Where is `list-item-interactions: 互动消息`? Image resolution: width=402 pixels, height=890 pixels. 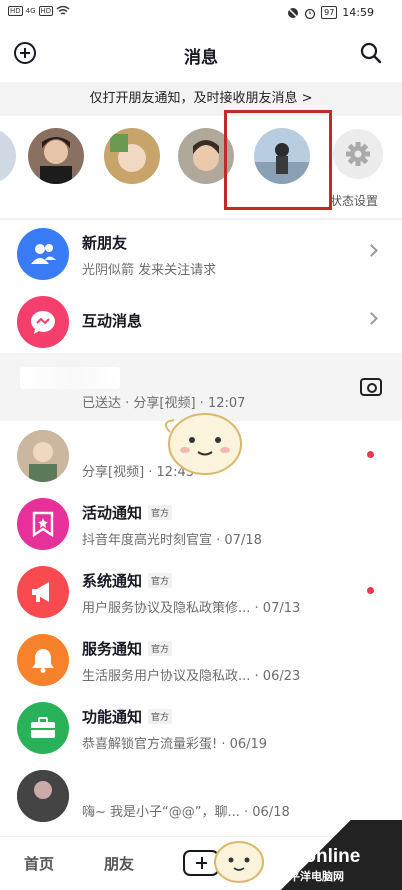
list-item-interactions: 互动消息 is located at coordinates (201, 322).